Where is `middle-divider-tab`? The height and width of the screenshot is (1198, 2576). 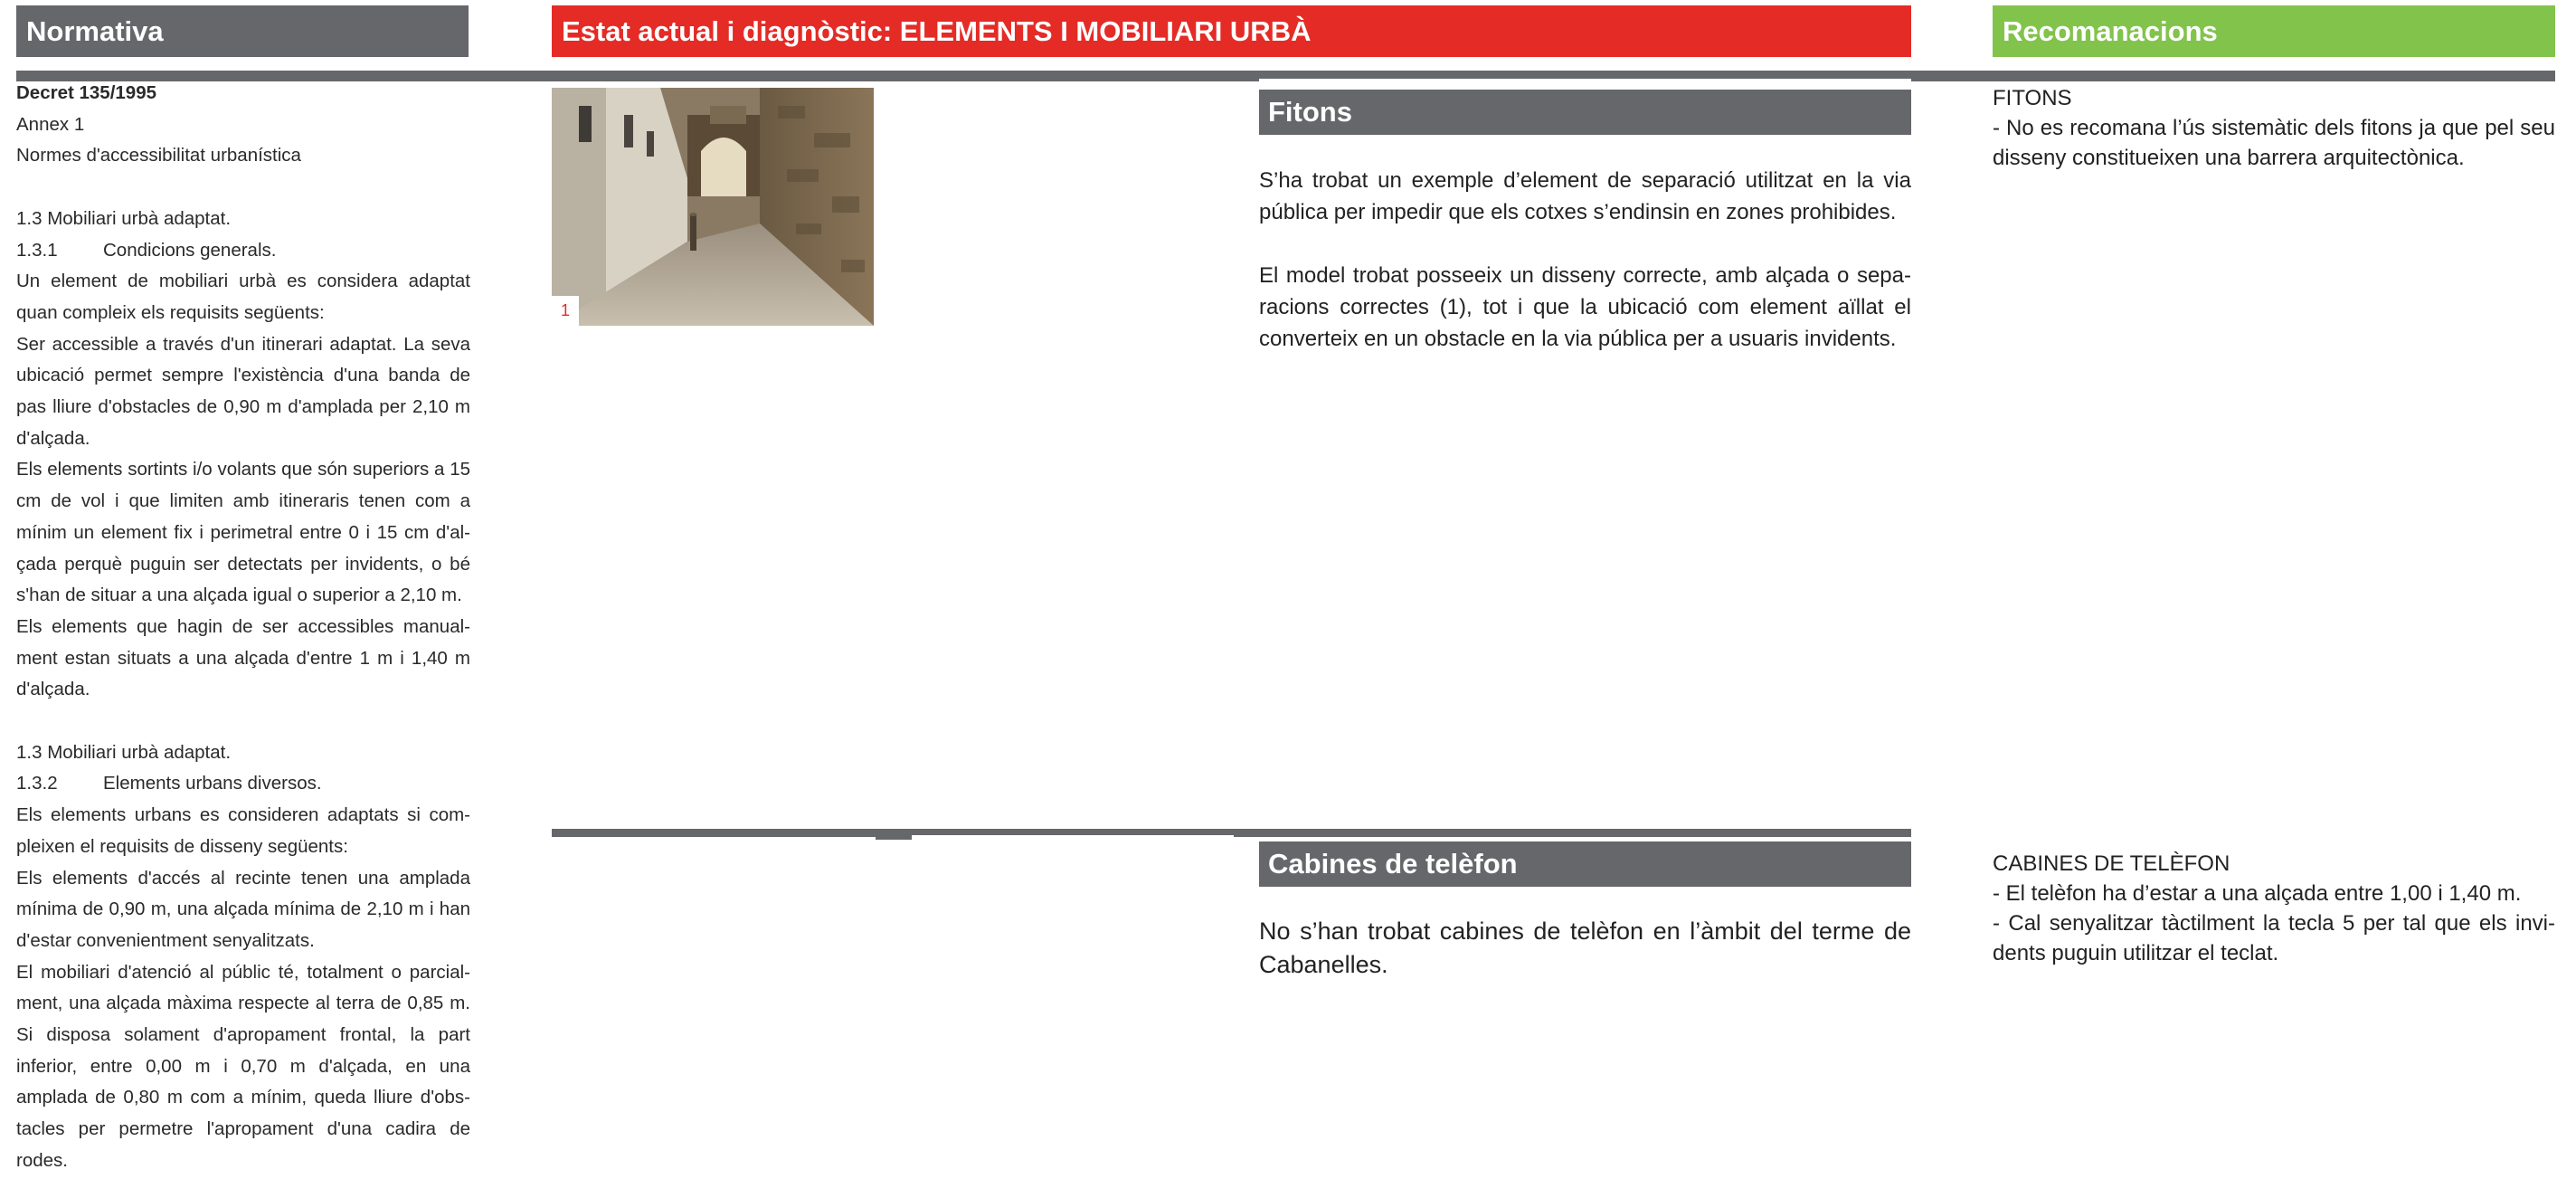
middle-divider-tab is located at coordinates (894, 838).